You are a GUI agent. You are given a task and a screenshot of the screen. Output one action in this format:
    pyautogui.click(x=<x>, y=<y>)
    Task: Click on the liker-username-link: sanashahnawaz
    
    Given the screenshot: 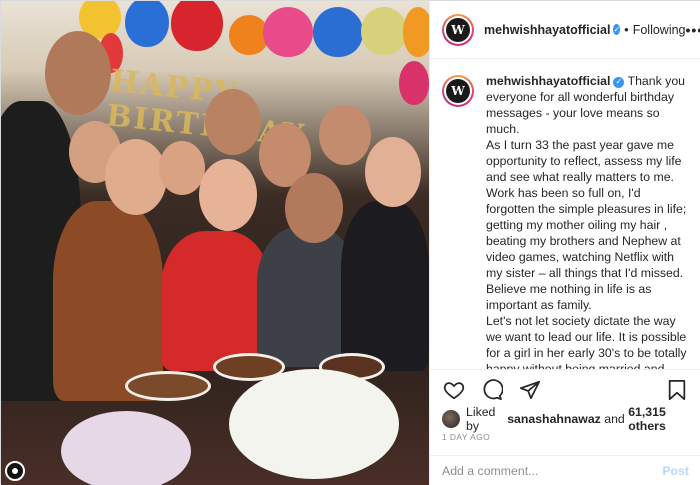 What is the action you would take?
    pyautogui.click(x=554, y=419)
    